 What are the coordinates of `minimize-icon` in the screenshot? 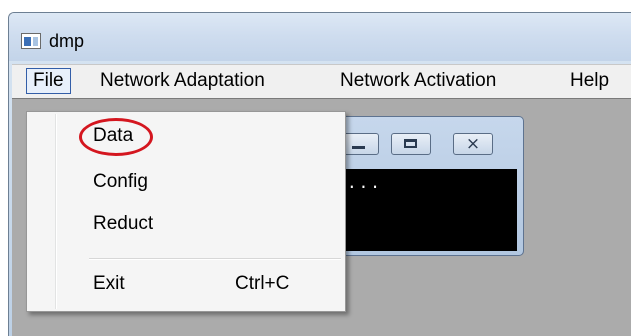 It's located at (358, 147).